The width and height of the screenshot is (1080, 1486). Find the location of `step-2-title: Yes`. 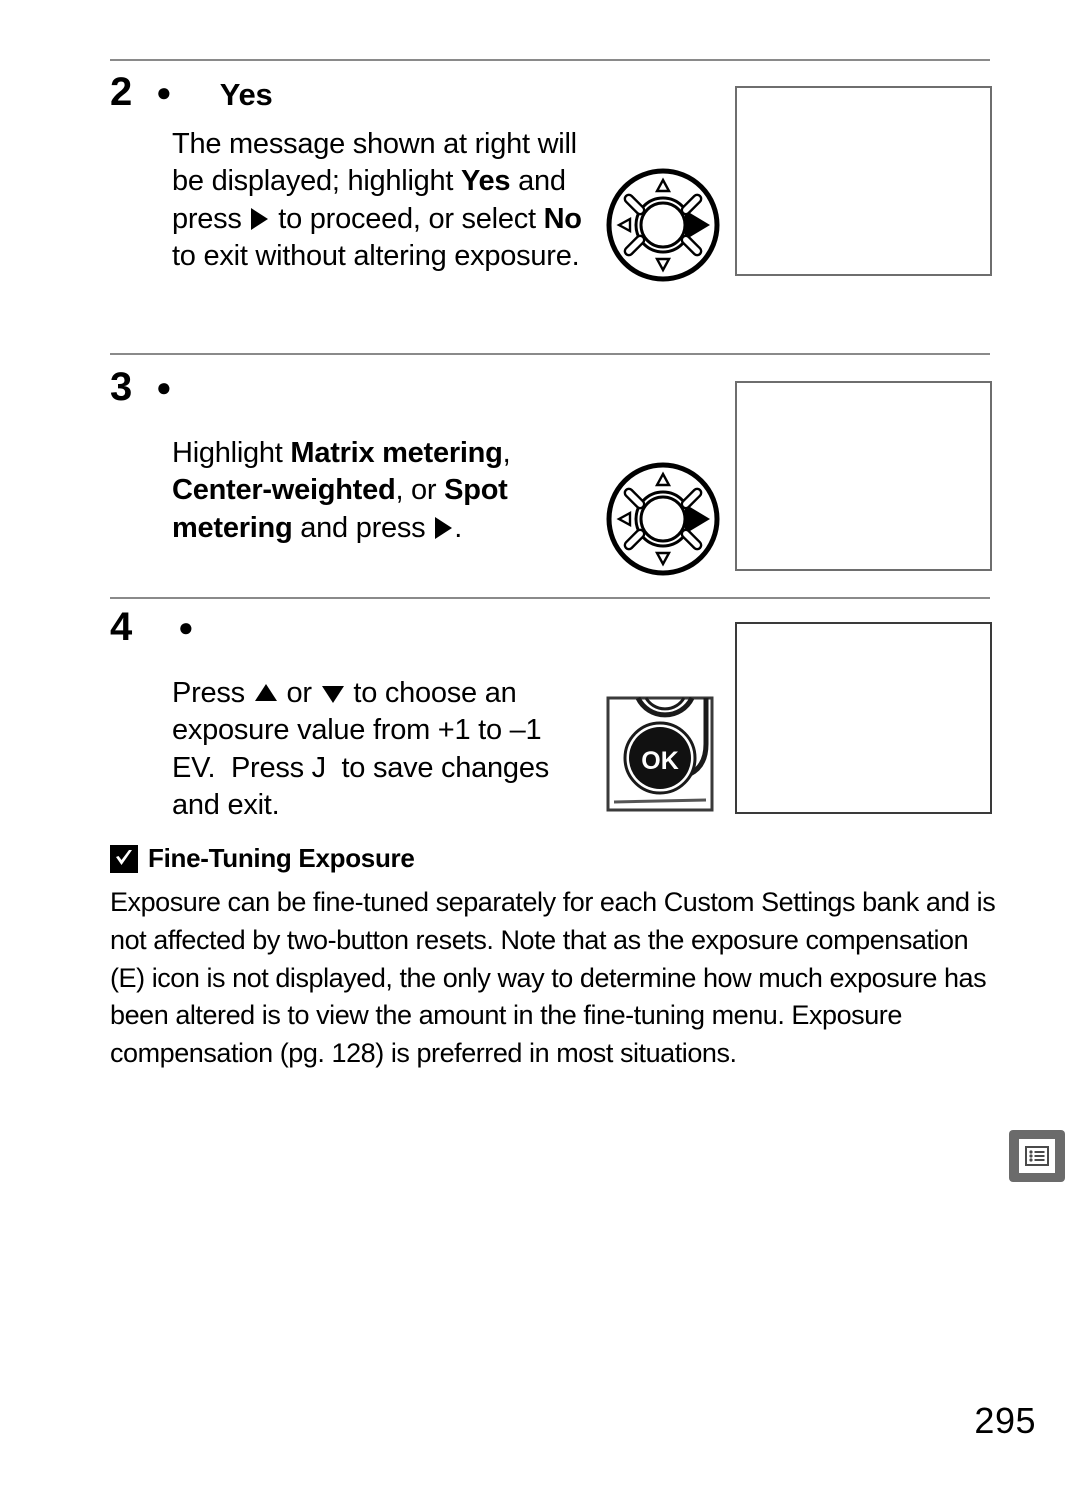

step-2-title: Yes is located at coordinates (246, 94).